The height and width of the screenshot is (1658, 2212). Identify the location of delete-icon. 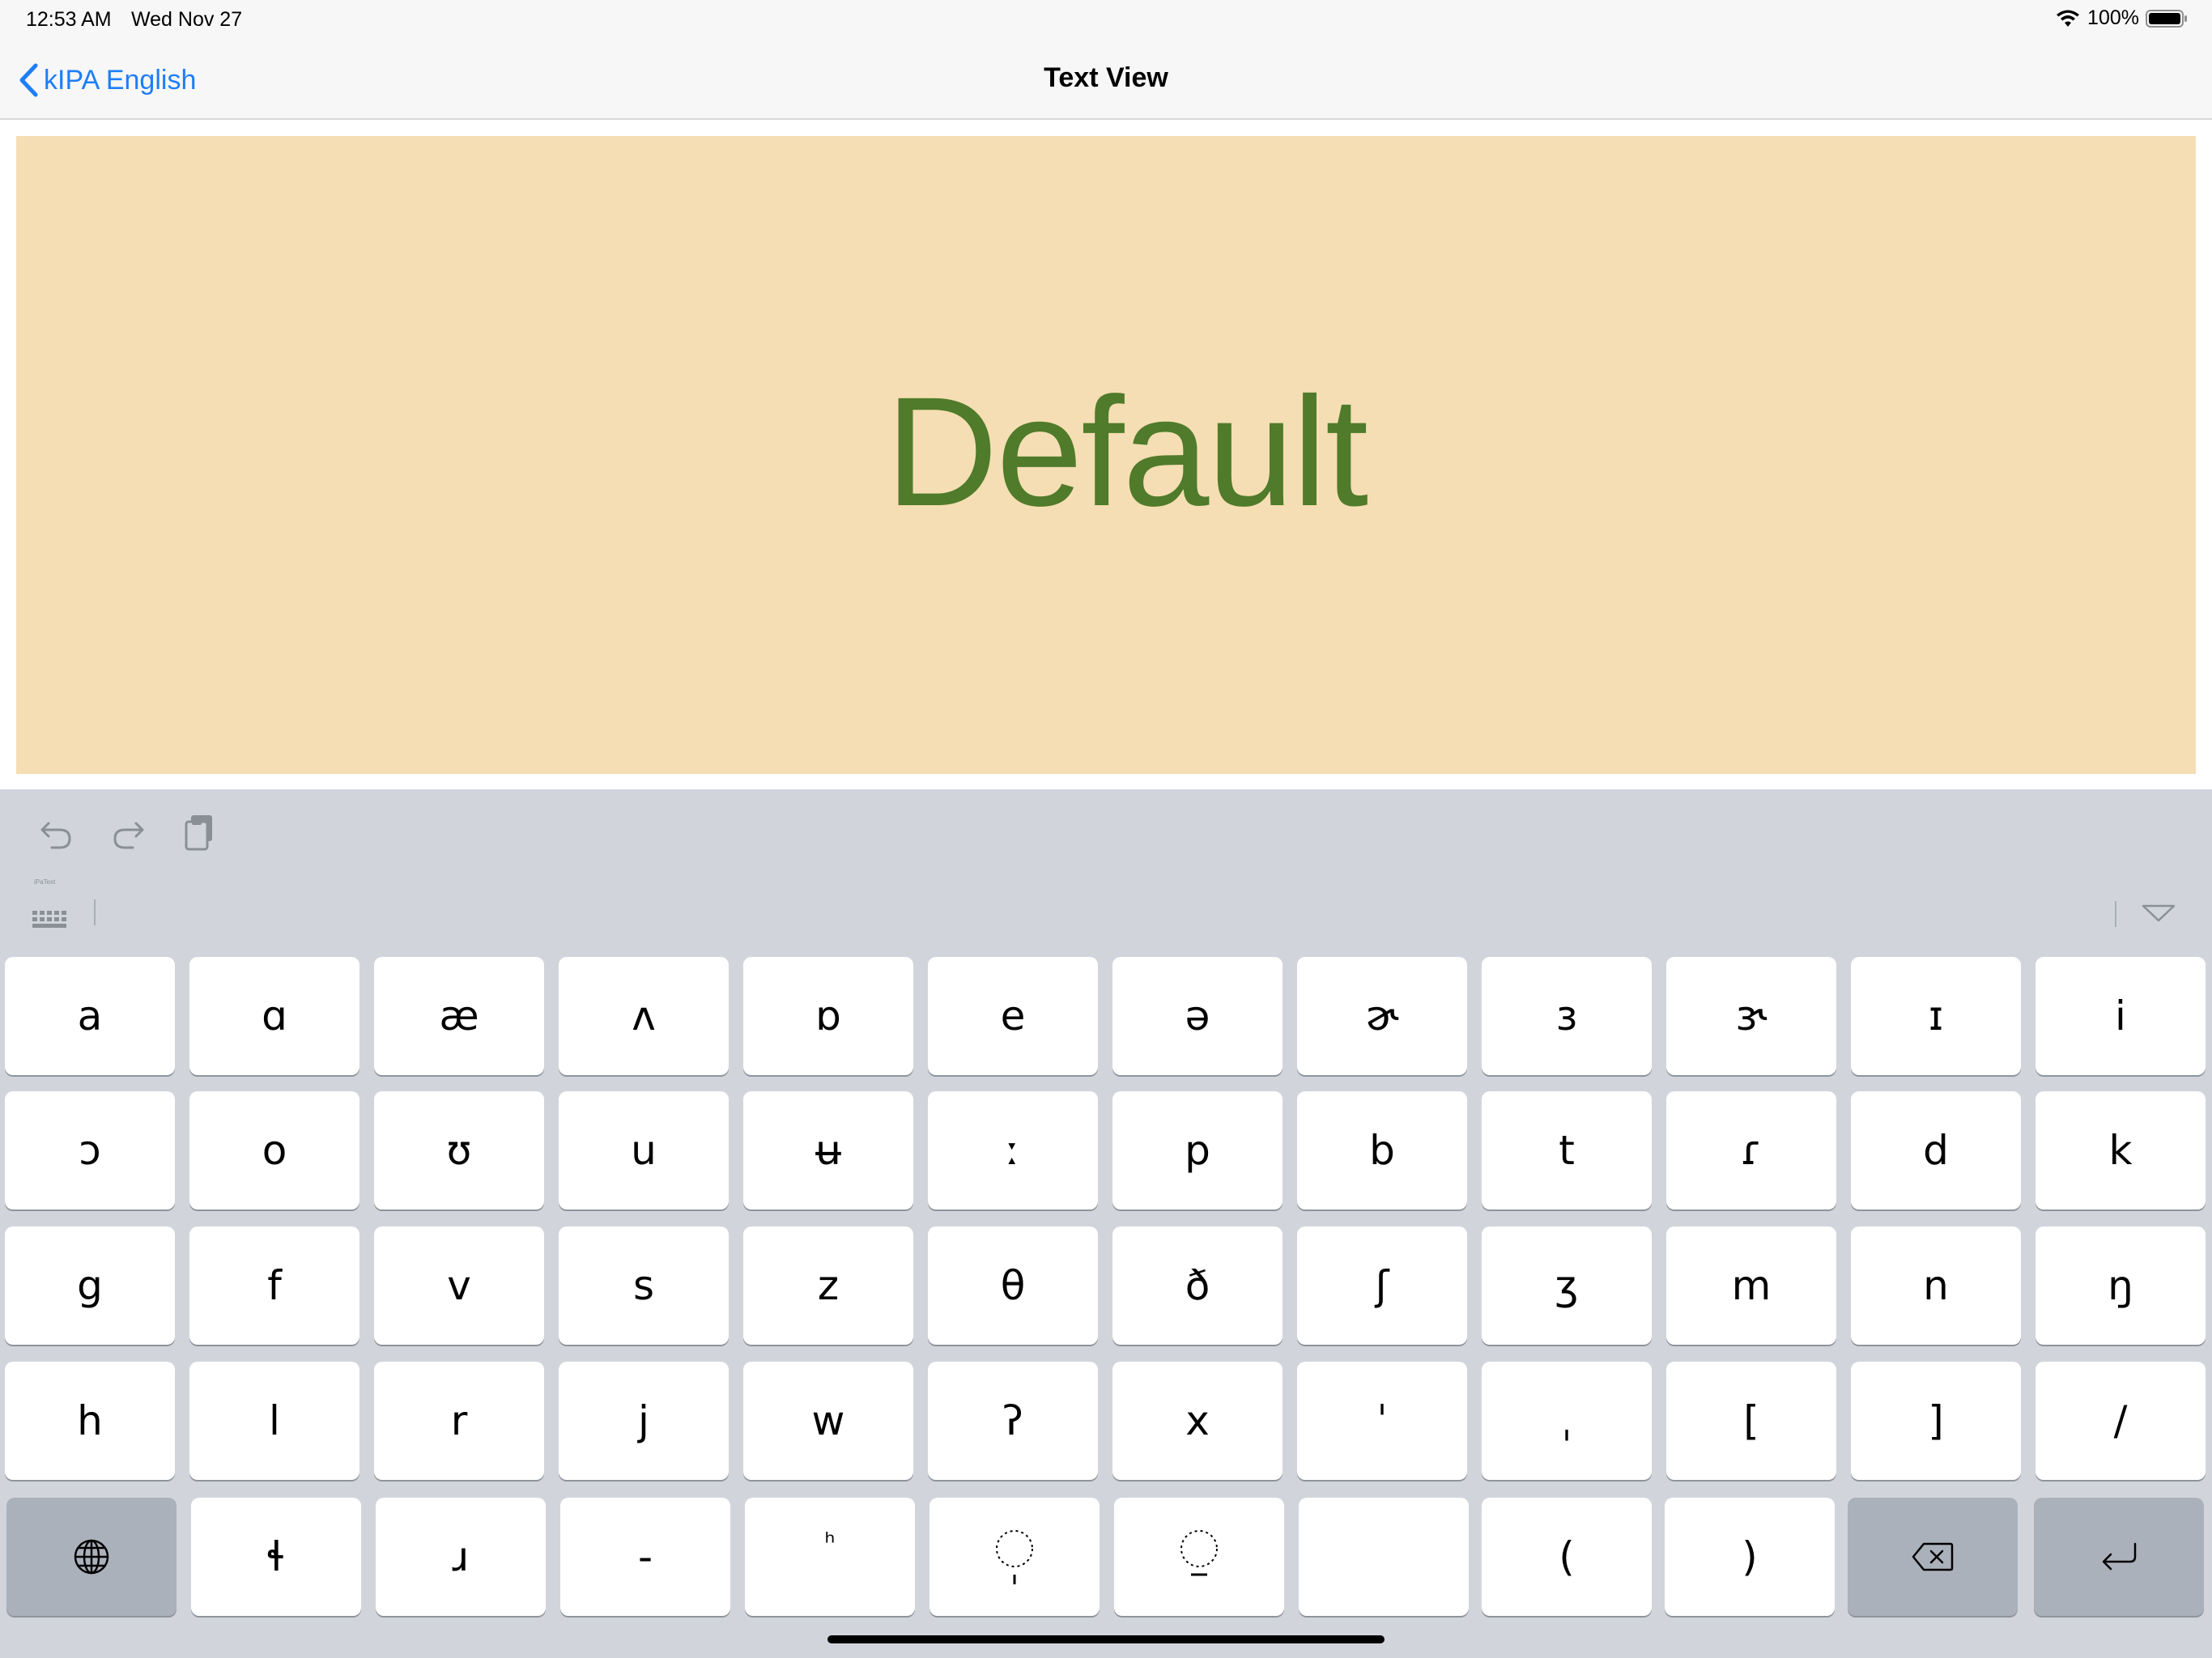
(1933, 1556).